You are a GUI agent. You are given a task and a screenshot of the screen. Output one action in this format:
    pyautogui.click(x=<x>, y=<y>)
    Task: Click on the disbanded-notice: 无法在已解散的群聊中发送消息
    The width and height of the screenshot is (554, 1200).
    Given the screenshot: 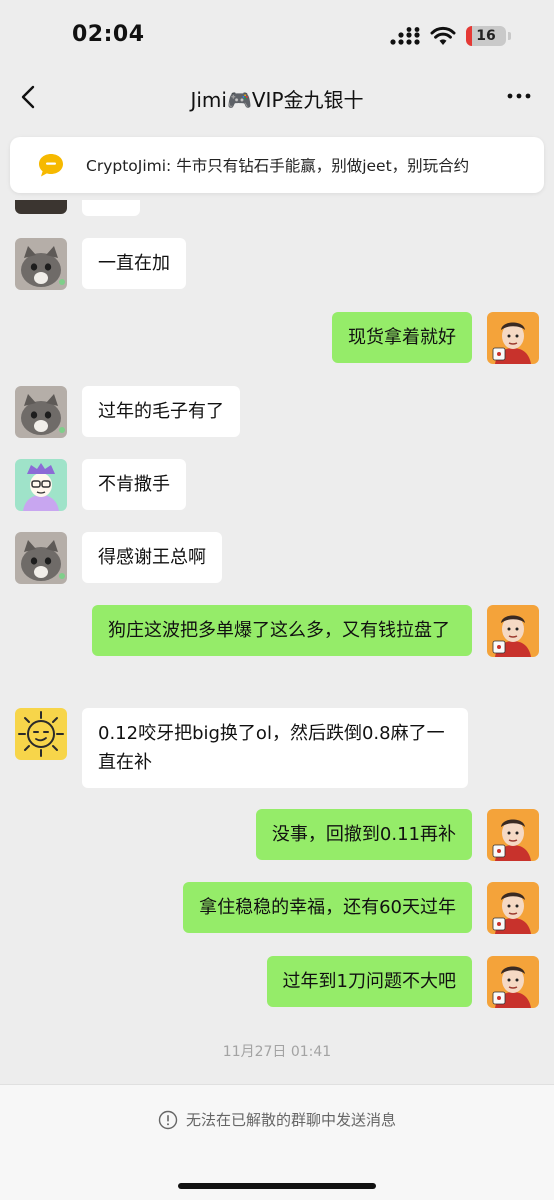 What is the action you would take?
    pyautogui.click(x=277, y=1119)
    